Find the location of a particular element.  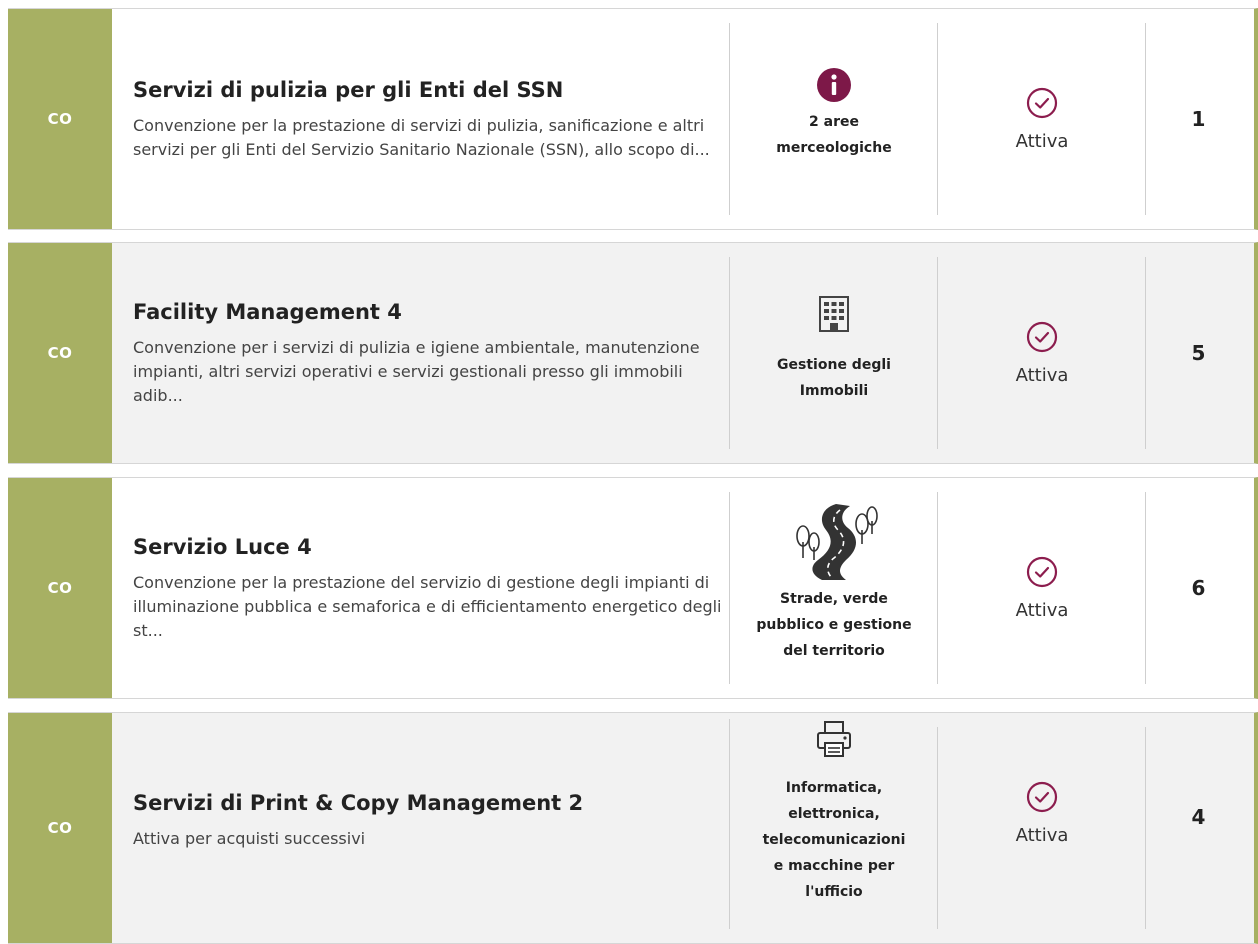

count-value: 5 is located at coordinates (1198, 353).